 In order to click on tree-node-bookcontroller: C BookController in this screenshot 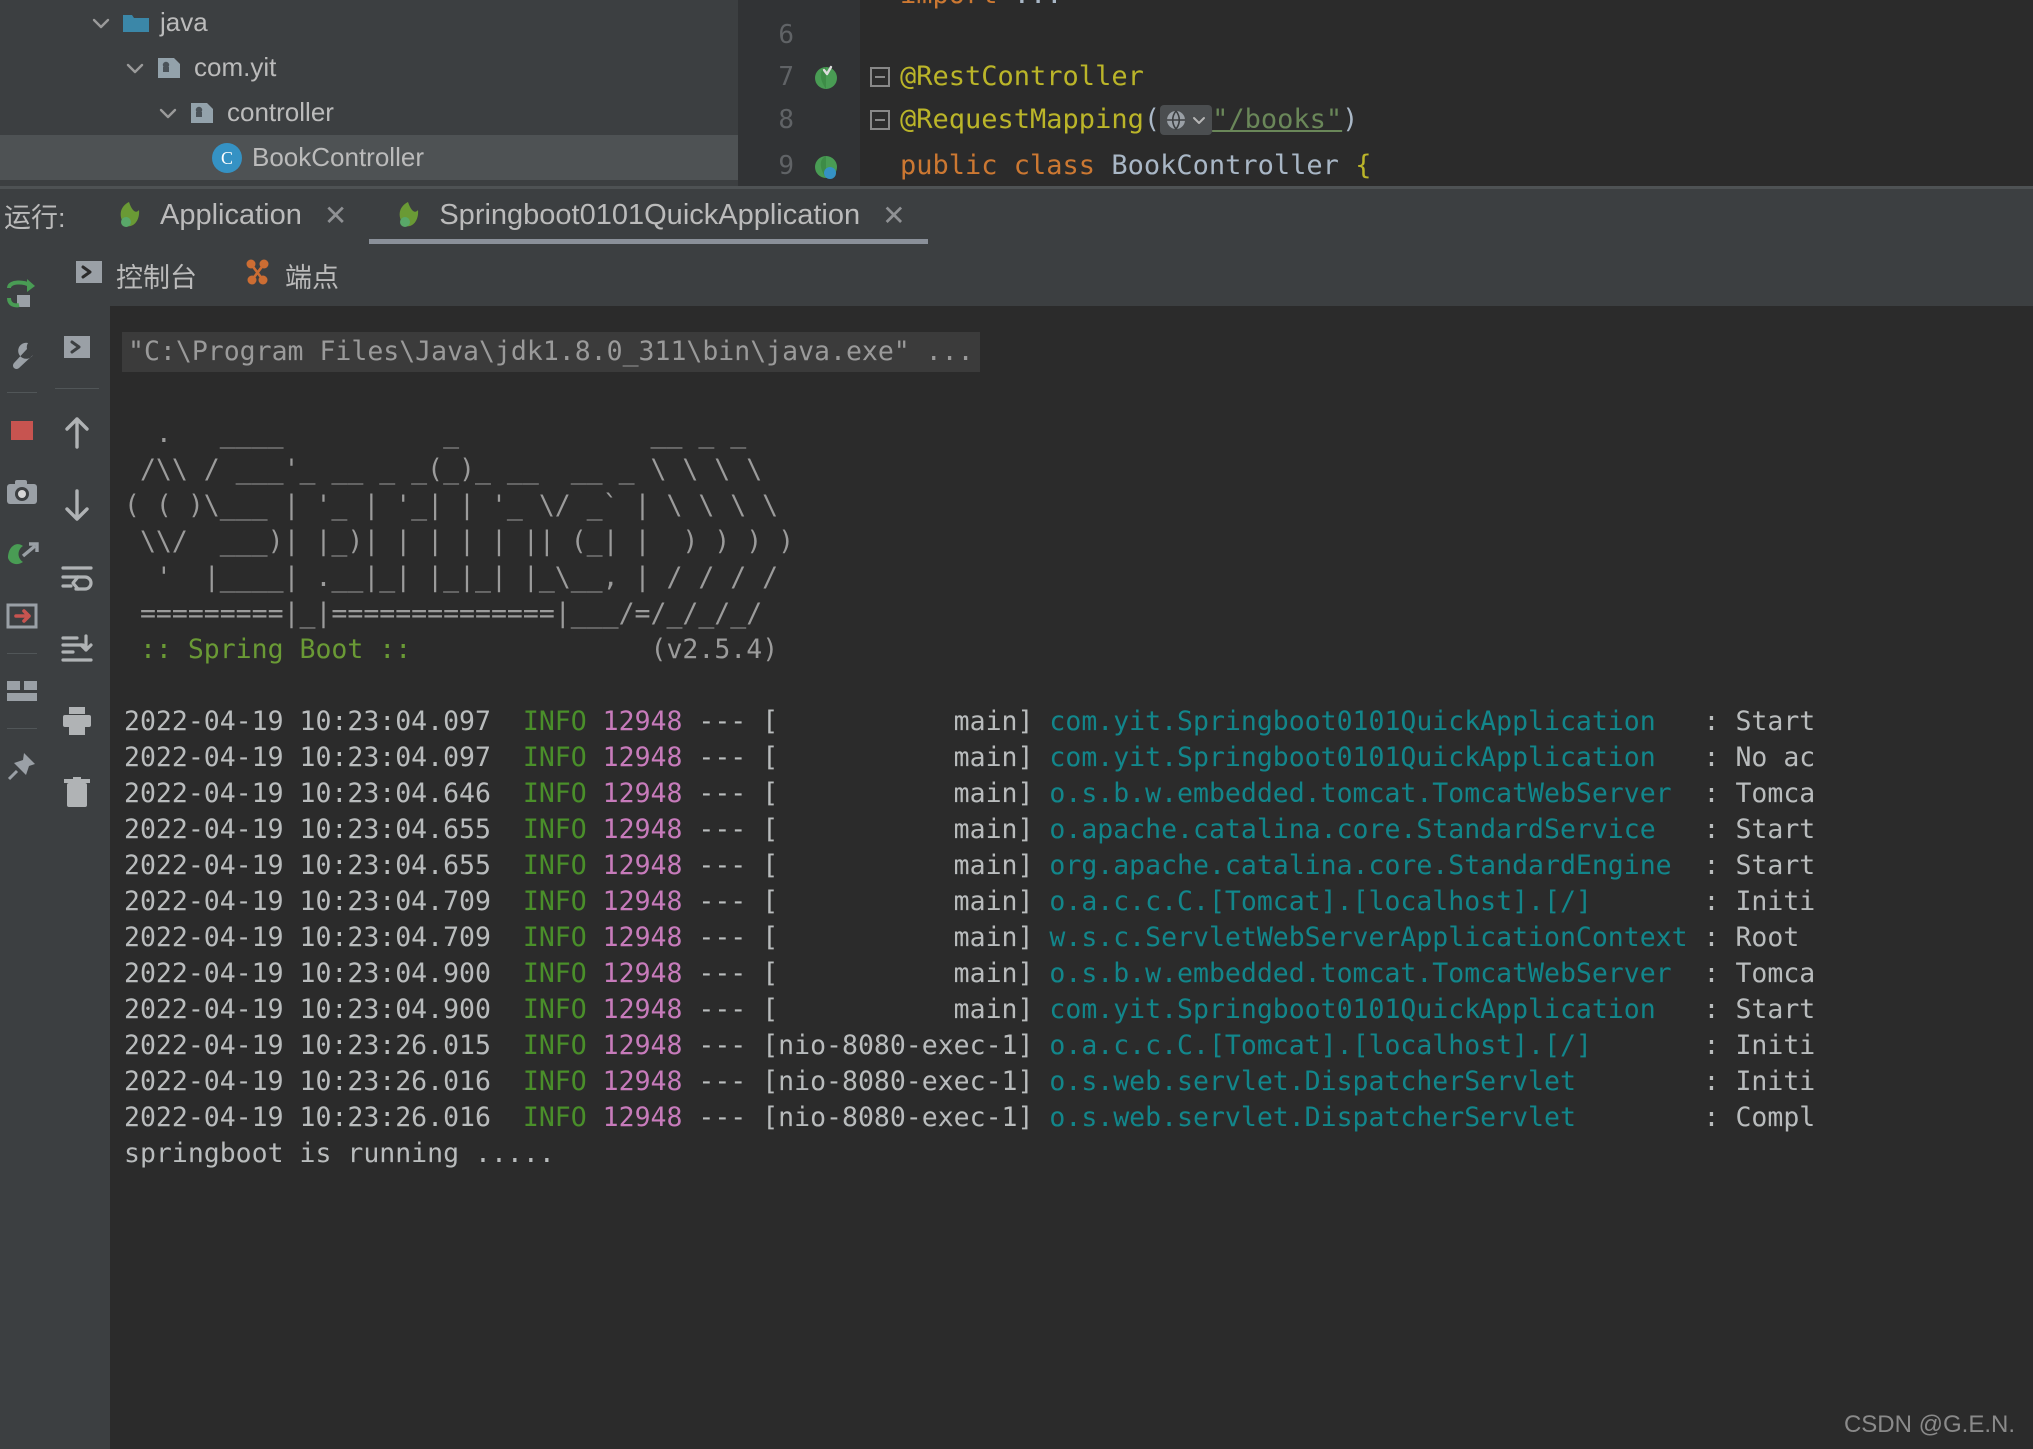, I will do `click(369, 157)`.